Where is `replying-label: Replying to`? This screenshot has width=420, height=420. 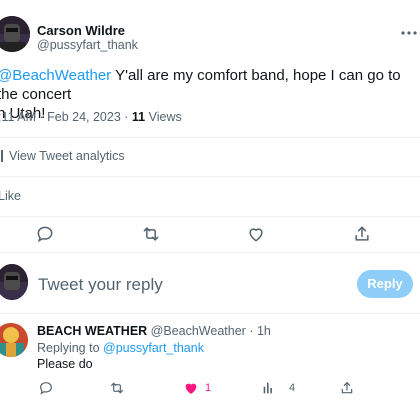
replying-label: Replying to is located at coordinates (68, 348).